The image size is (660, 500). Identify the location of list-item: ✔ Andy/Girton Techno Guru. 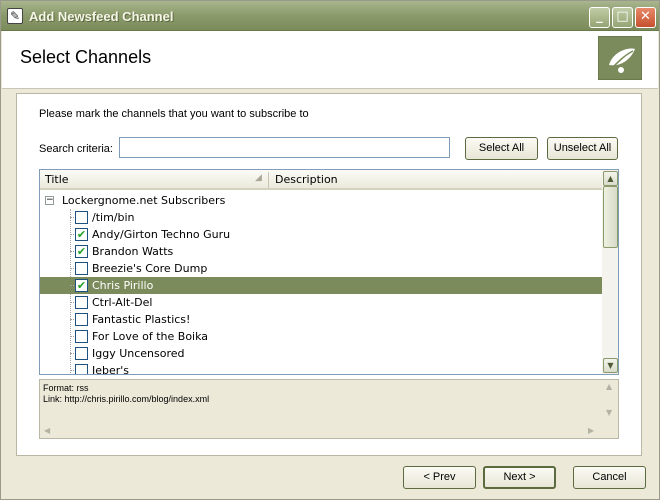
(321, 234).